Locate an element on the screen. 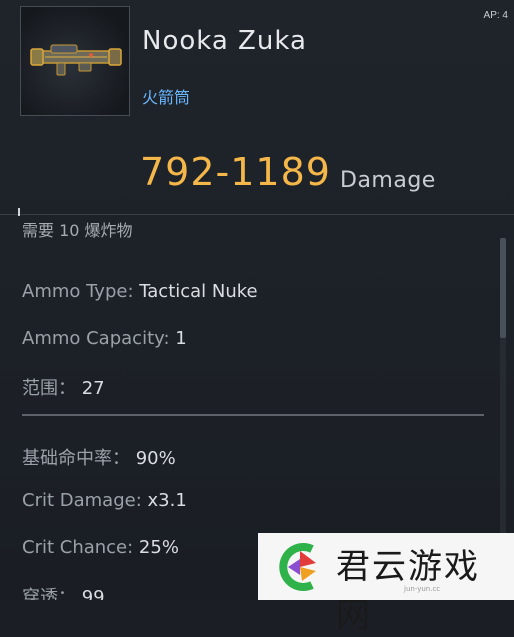 Image resolution: width=514 pixels, height=637 pixels. stat-label: 范围： is located at coordinates (52, 388).